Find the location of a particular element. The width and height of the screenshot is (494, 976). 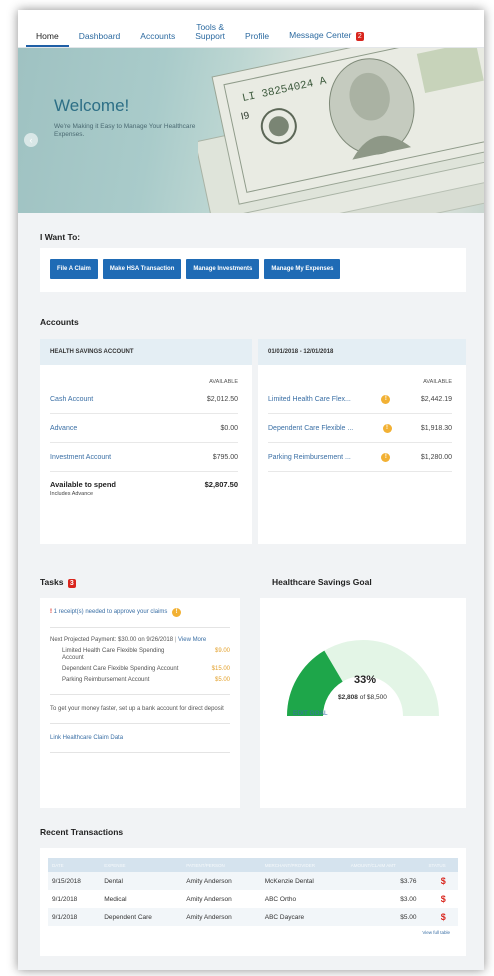

account-name: Investment Account is located at coordinates (80, 457).